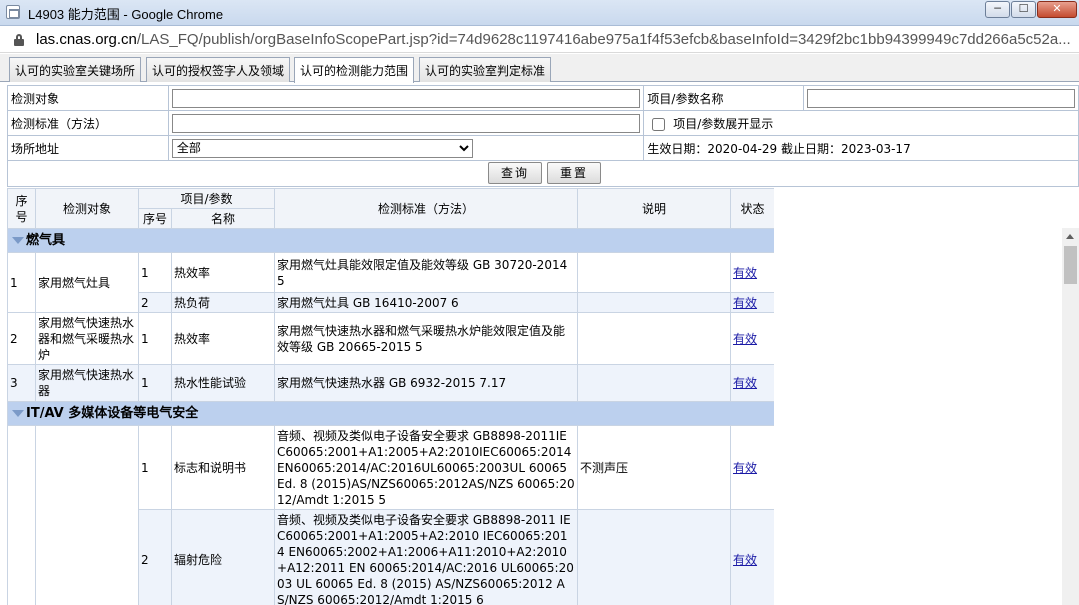 This screenshot has height=605, width=1079. Describe the element at coordinates (86, 39) in the screenshot. I see `url-host: las.cnas.org.cn` at that location.